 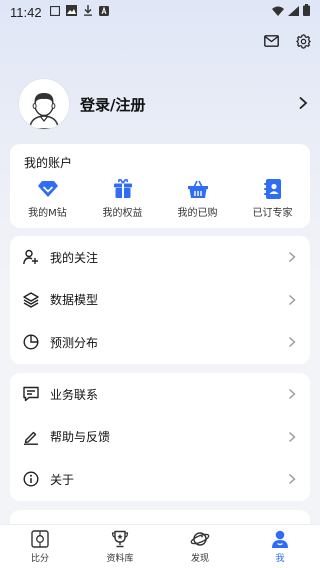 What do you see at coordinates (31, 394) in the screenshot?
I see `message-icon` at bounding box center [31, 394].